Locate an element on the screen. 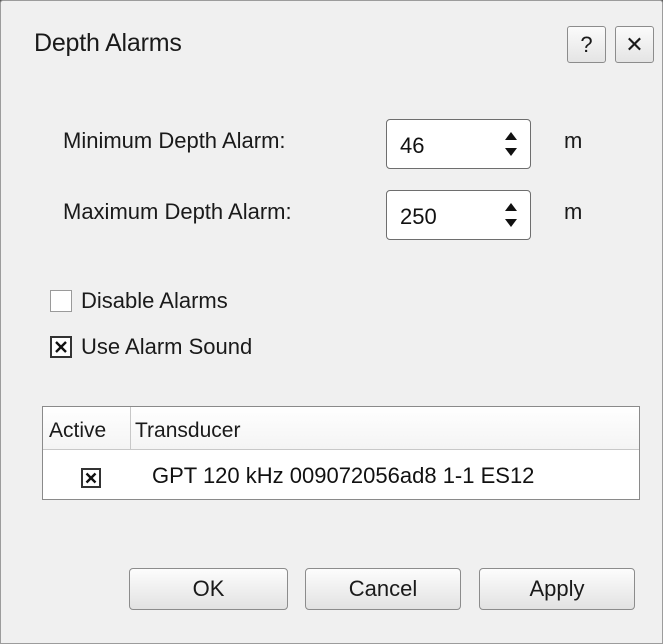 This screenshot has width=663, height=644. max-depth-unit: m is located at coordinates (573, 211).